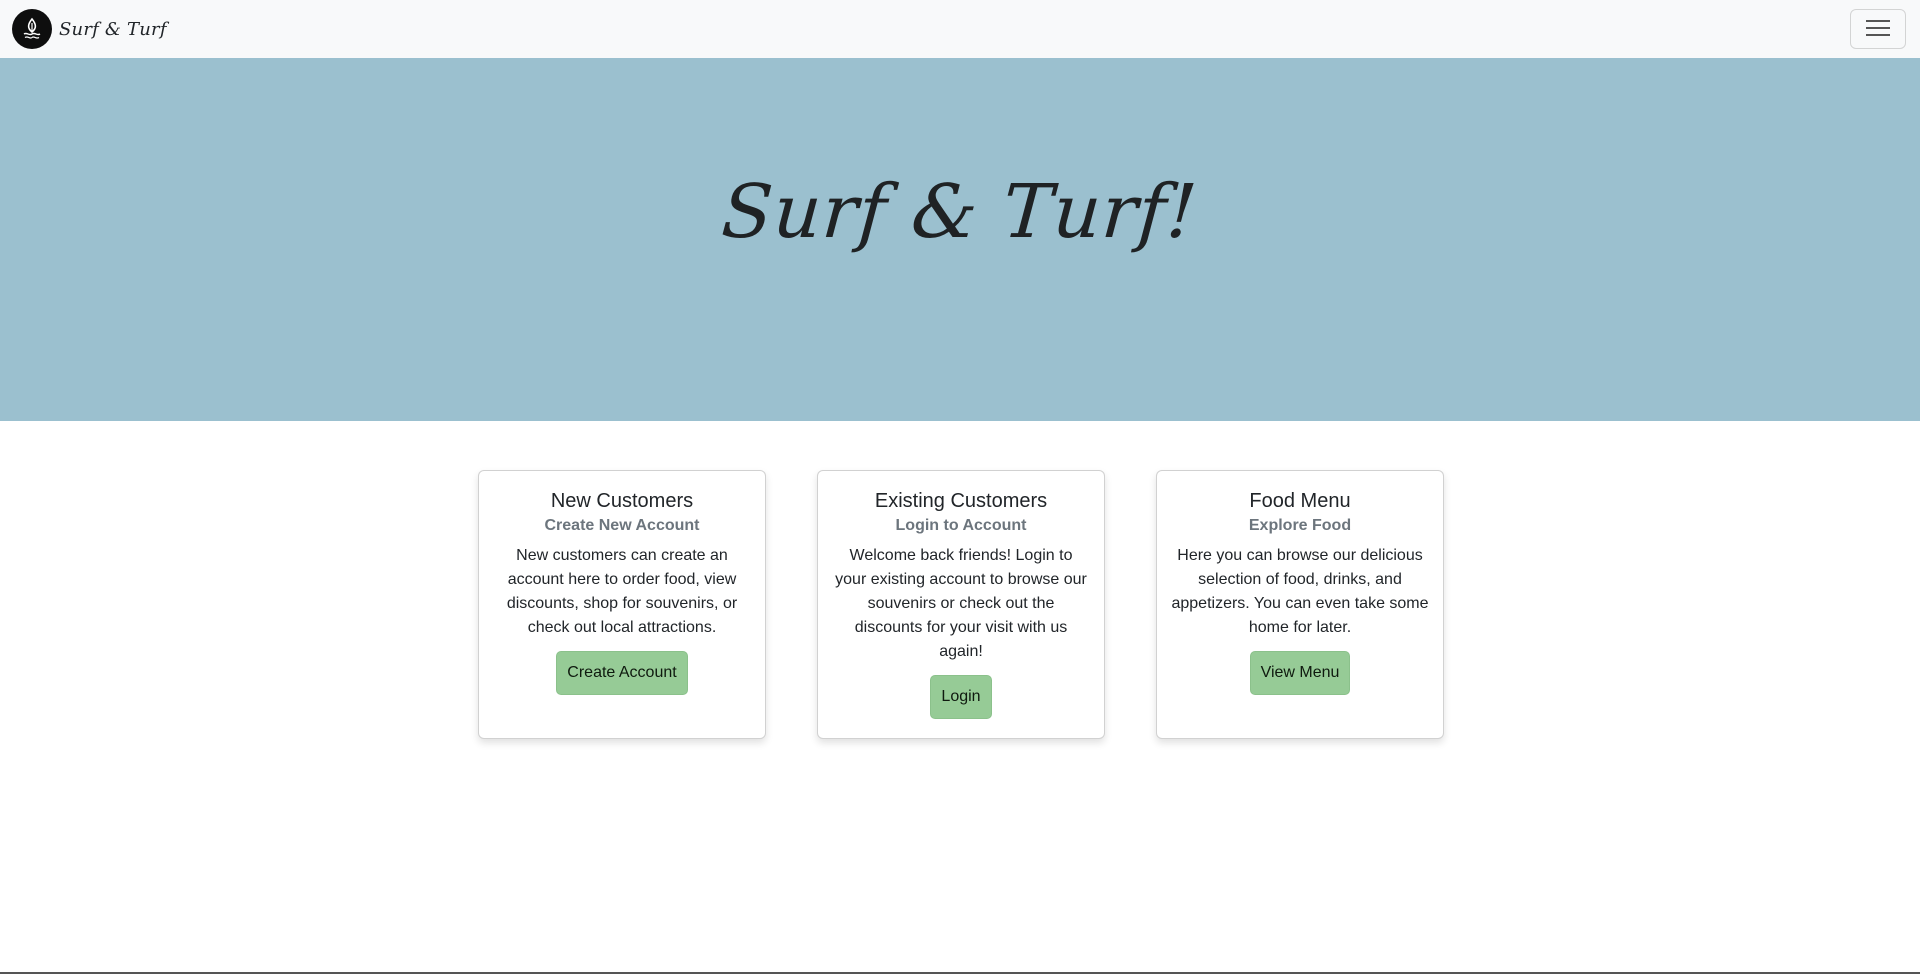  I want to click on hamburger-menu-icon, so click(1878, 29).